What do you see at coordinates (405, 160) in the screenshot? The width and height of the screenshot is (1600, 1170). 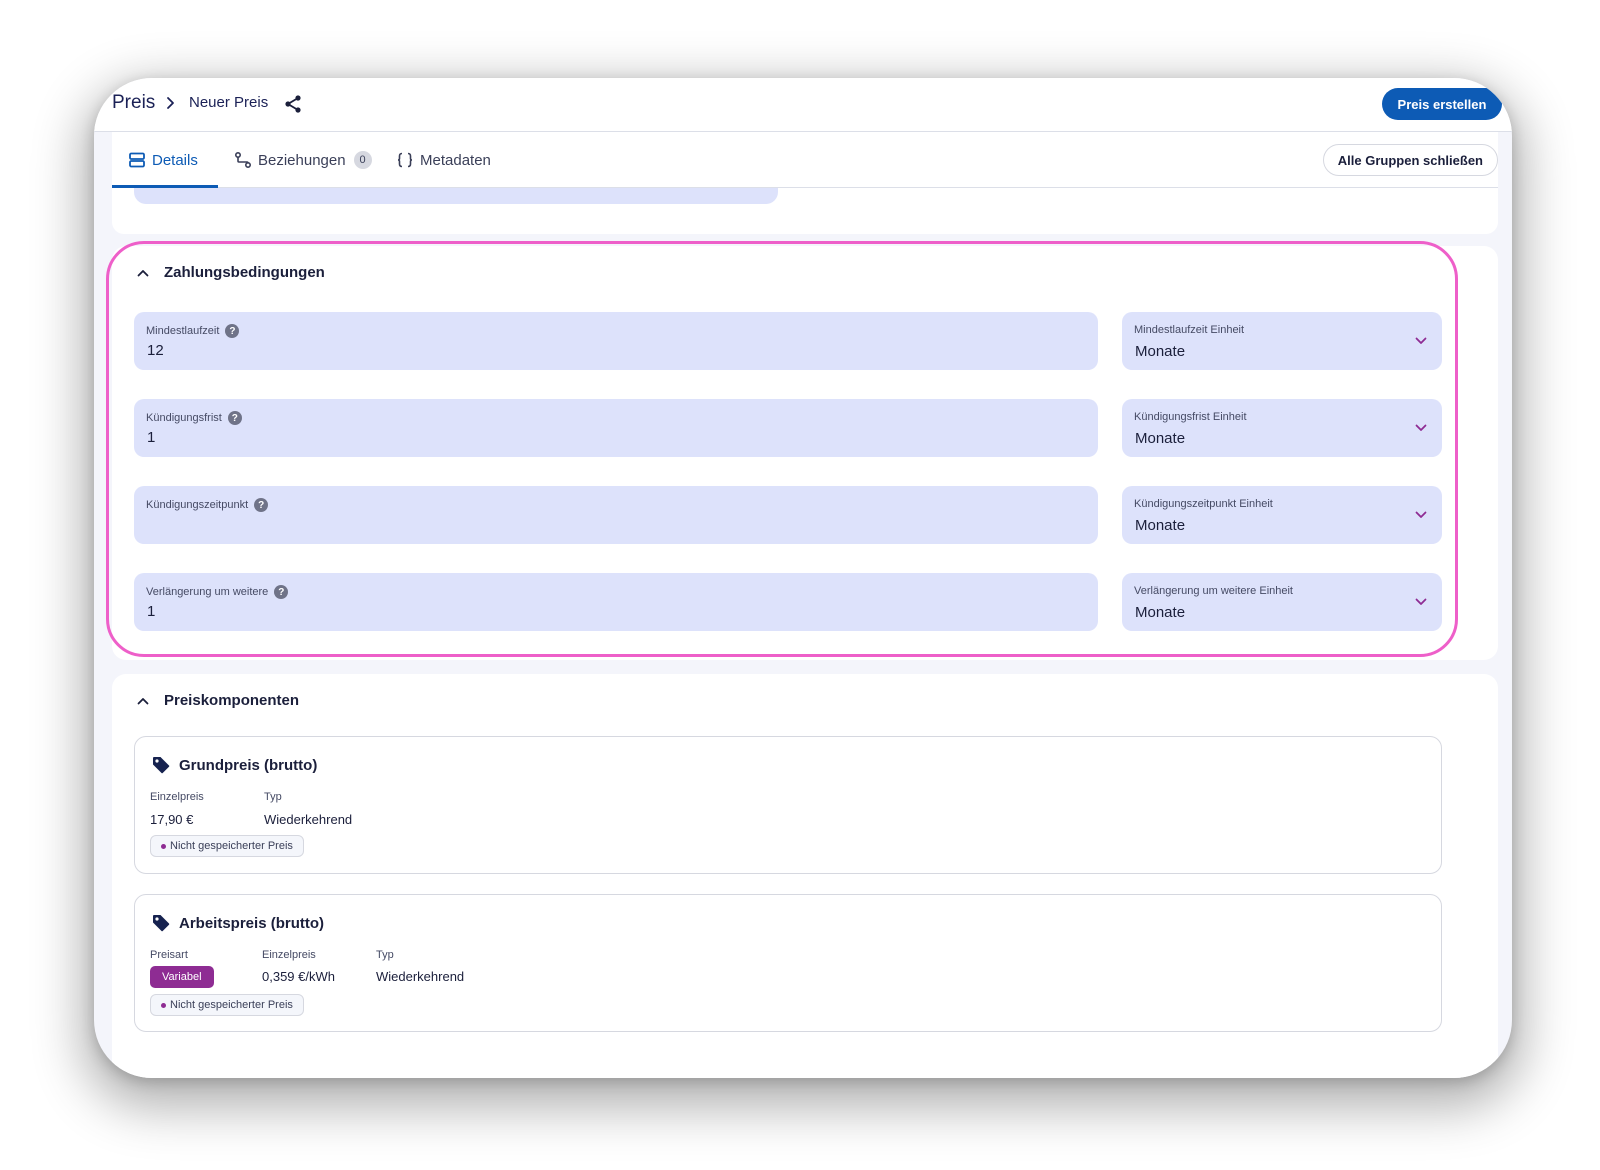 I see `braces-icon` at bounding box center [405, 160].